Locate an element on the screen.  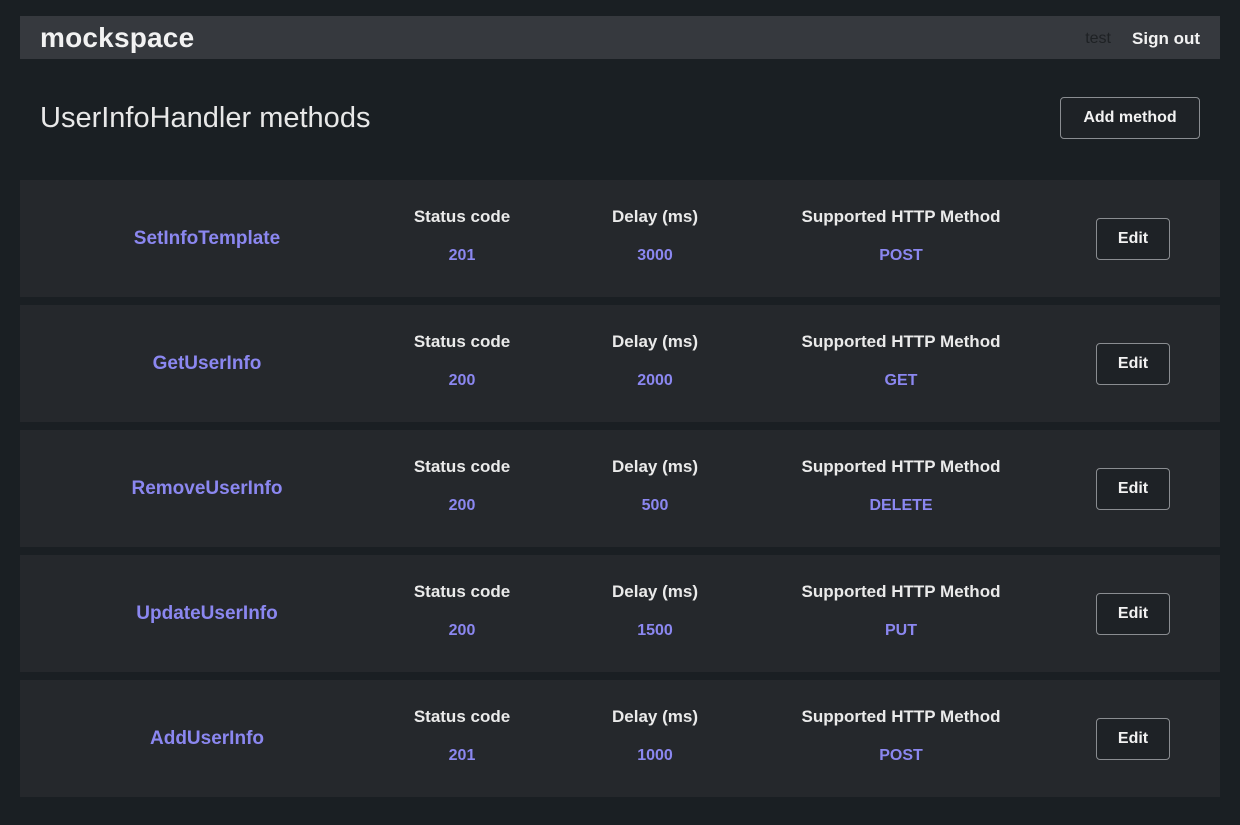
http-method-column: Supported HTTP Method GET is located at coordinates (901, 361).